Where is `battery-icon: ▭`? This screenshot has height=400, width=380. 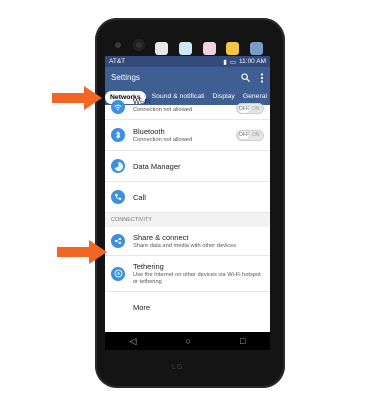 battery-icon: ▭ is located at coordinates (233, 62).